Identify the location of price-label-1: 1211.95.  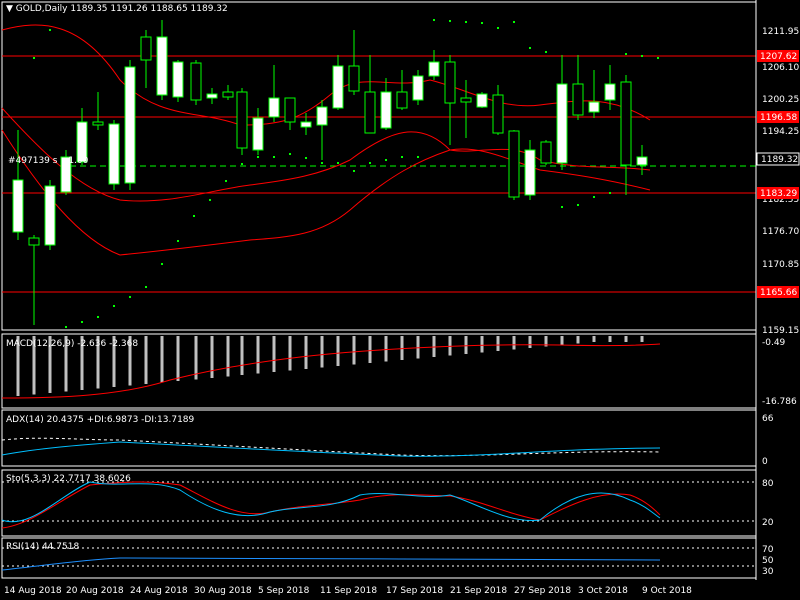
(780, 32).